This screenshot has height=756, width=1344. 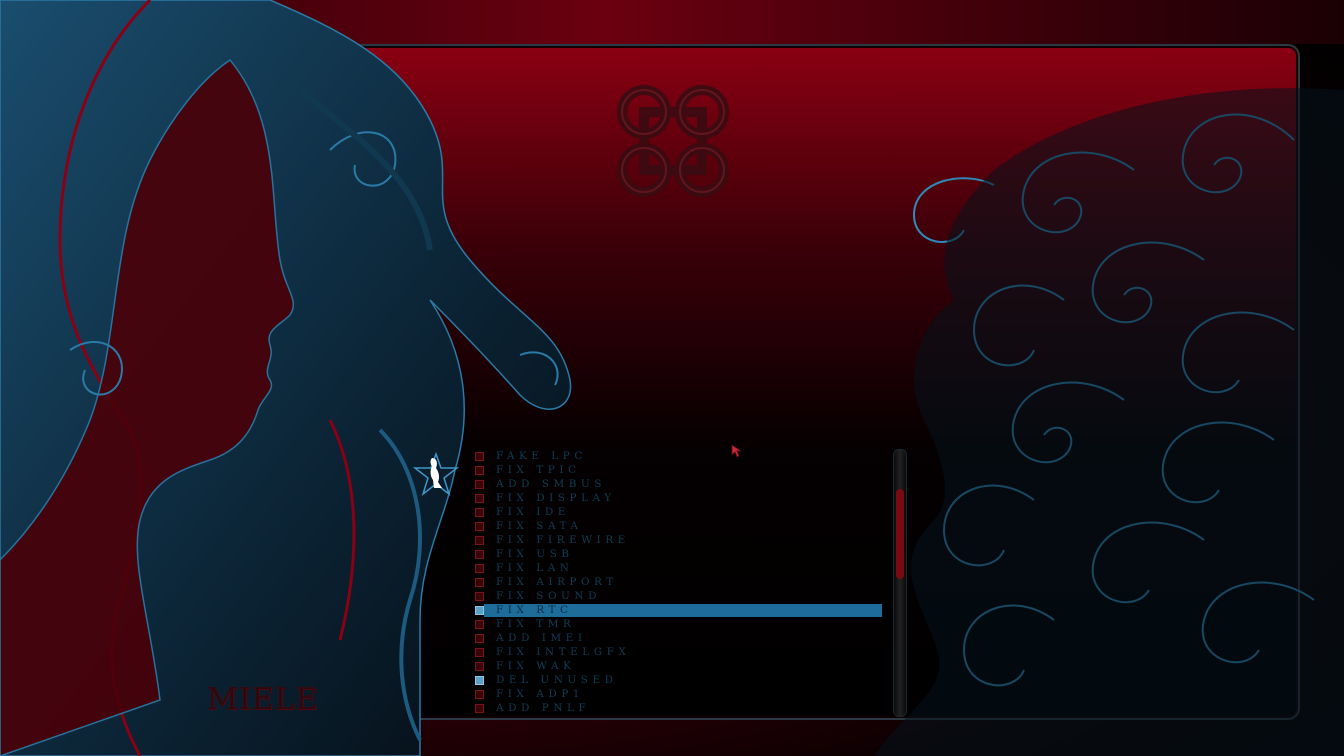 I want to click on option-label: FIX AIRPORT, so click(x=557, y=582).